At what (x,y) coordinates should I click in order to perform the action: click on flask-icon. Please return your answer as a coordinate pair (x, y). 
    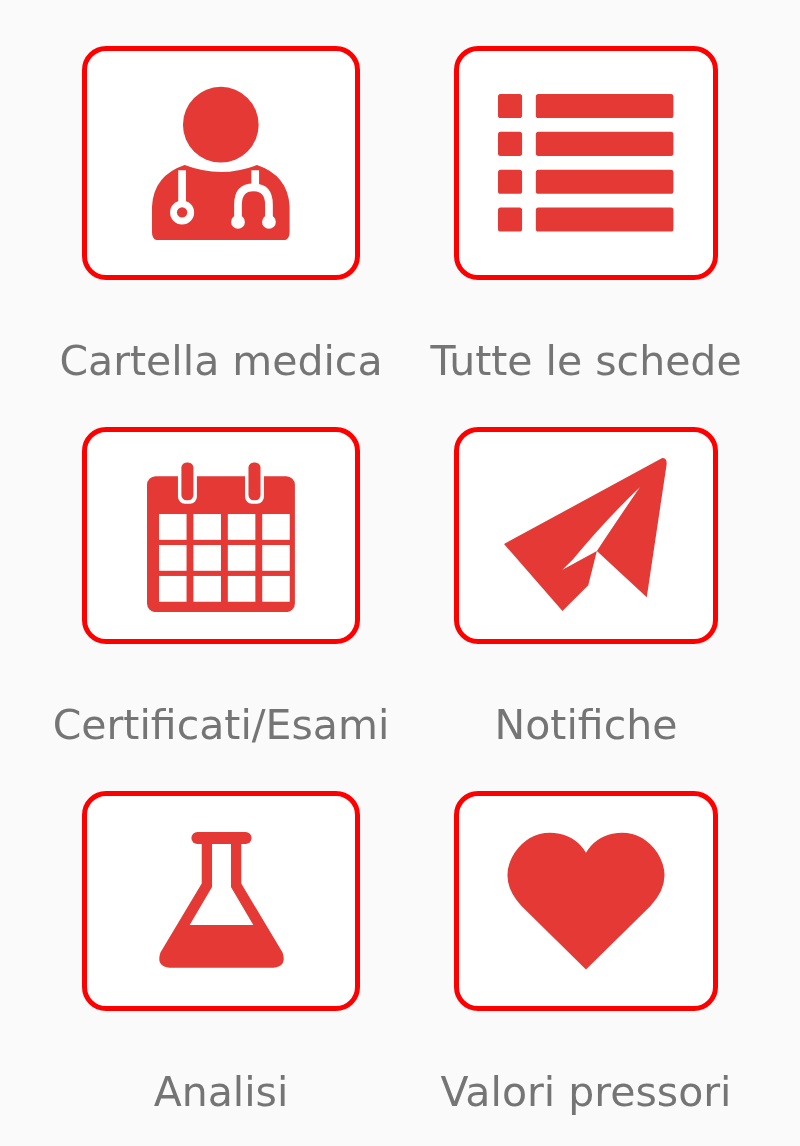
    Looking at the image, I should click on (221, 901).